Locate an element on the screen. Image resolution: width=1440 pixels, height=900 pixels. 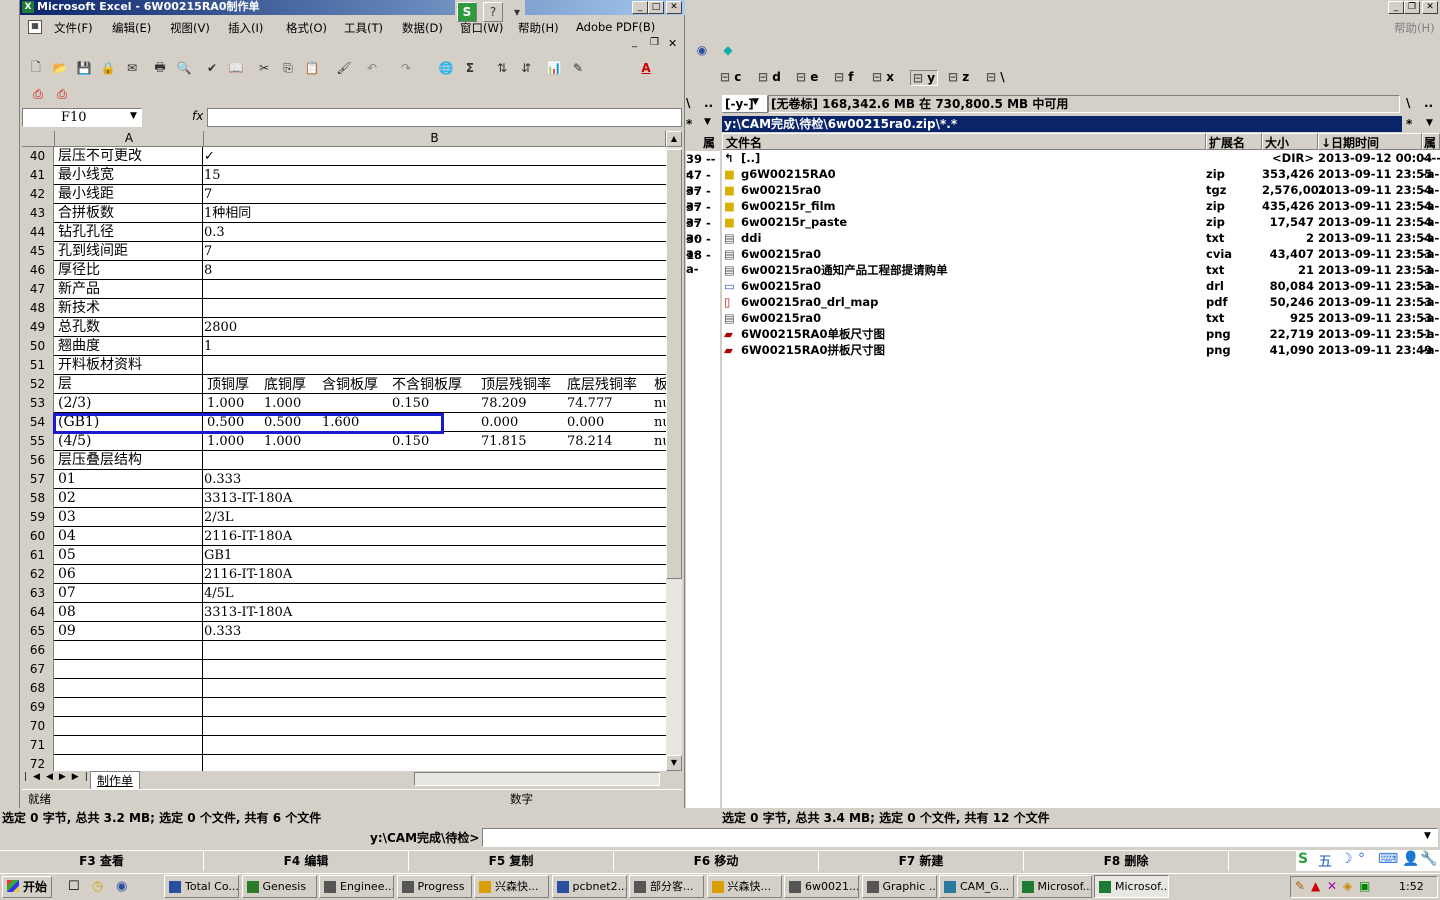
tray-pen-icon: ✎ is located at coordinates (1300, 886).